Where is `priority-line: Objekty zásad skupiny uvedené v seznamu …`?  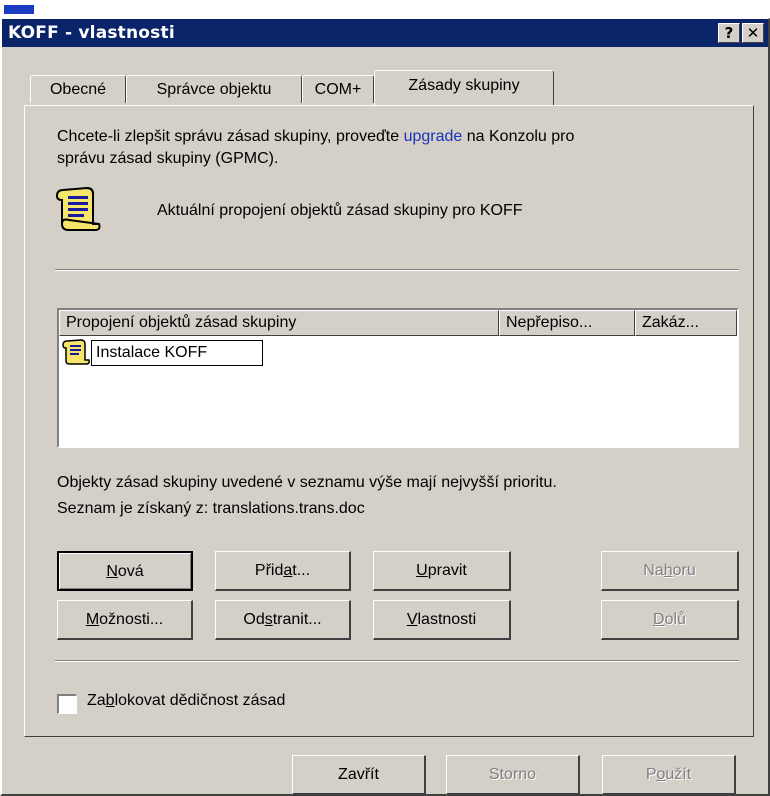
priority-line: Objekty zásad skupiny uvedené v seznamu … is located at coordinates (307, 482).